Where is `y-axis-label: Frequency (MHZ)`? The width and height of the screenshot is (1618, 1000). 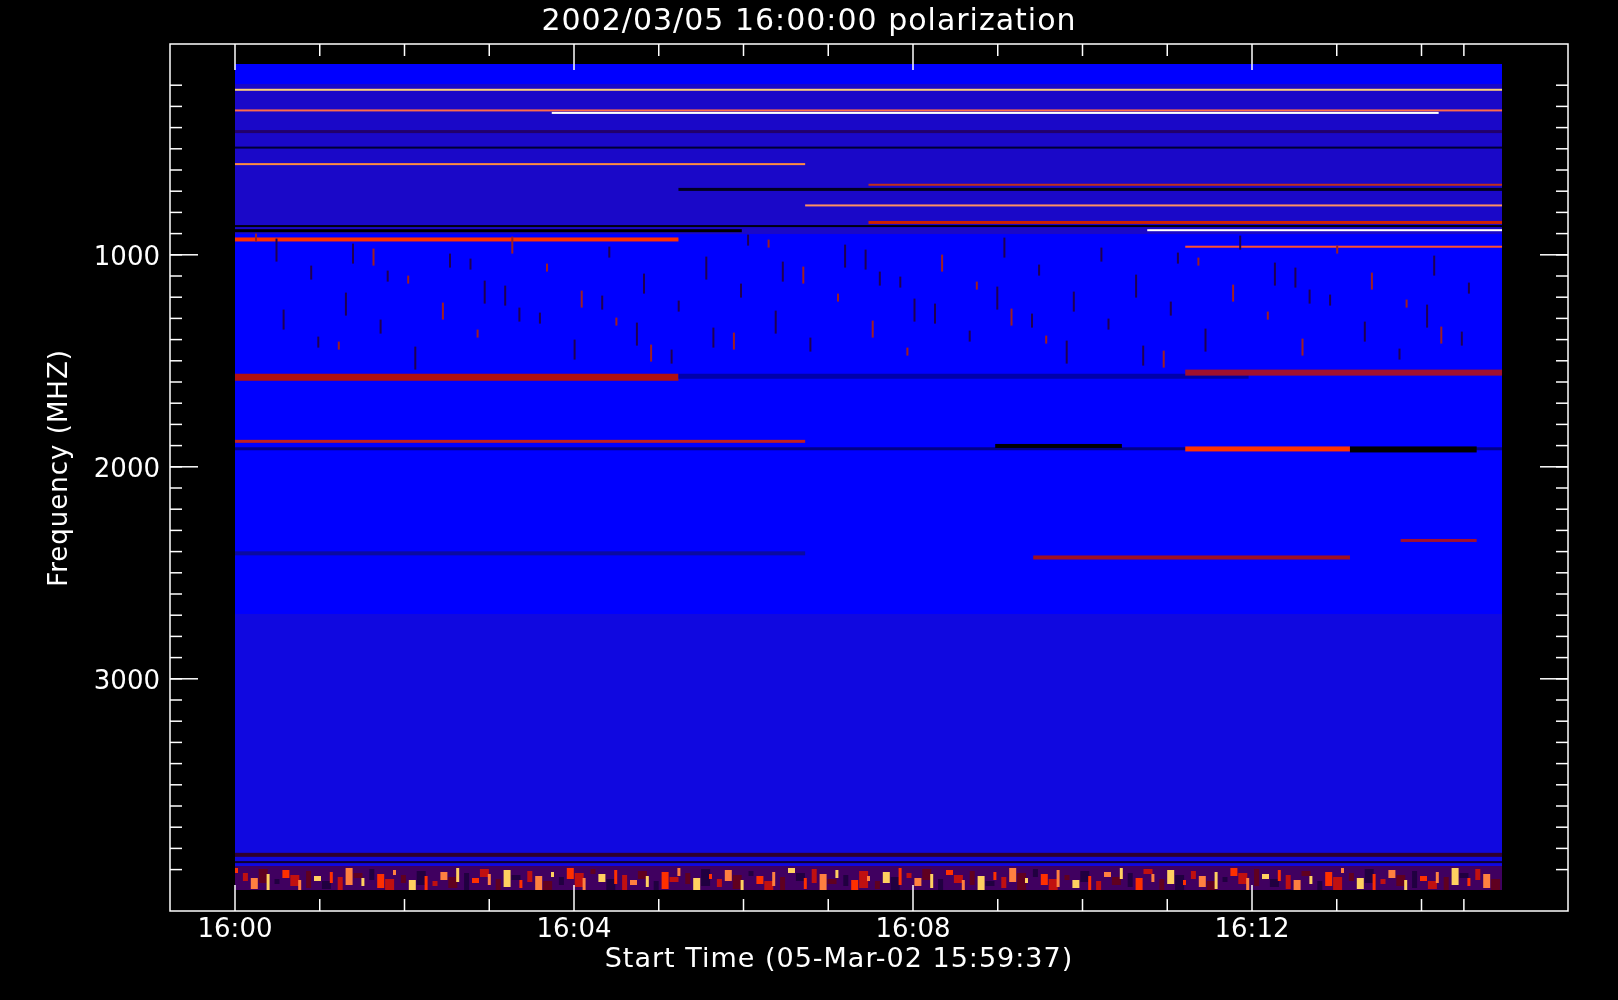
y-axis-label: Frequency (MHZ) is located at coordinates (58, 468).